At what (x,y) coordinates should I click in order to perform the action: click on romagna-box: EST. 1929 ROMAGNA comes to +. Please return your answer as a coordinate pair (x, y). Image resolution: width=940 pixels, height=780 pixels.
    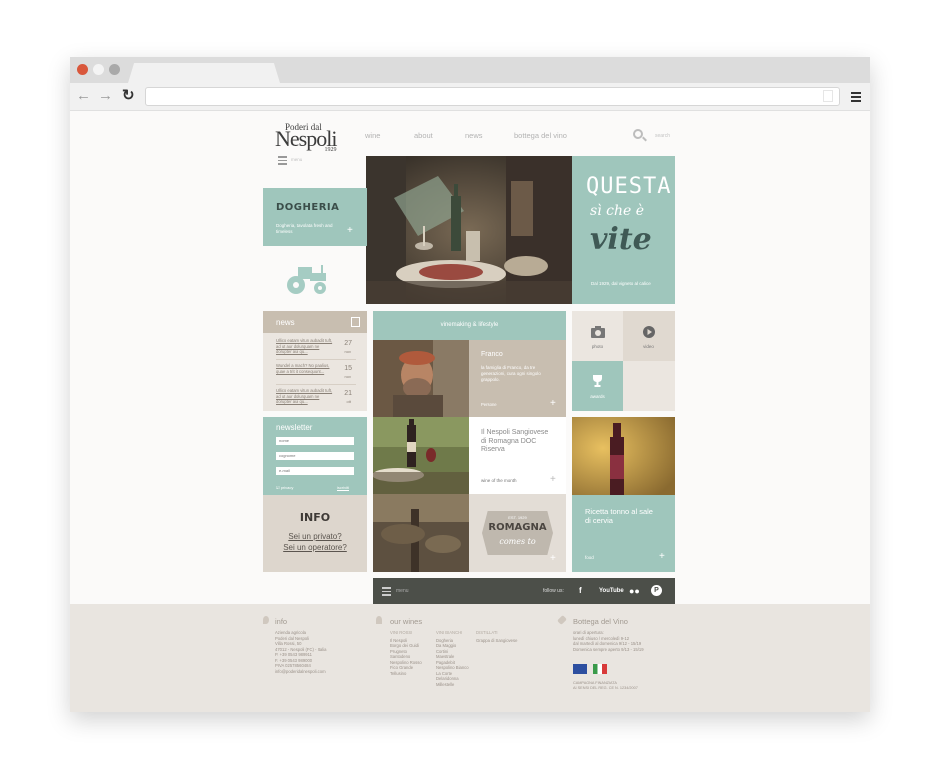
    Looking at the image, I should click on (517, 533).